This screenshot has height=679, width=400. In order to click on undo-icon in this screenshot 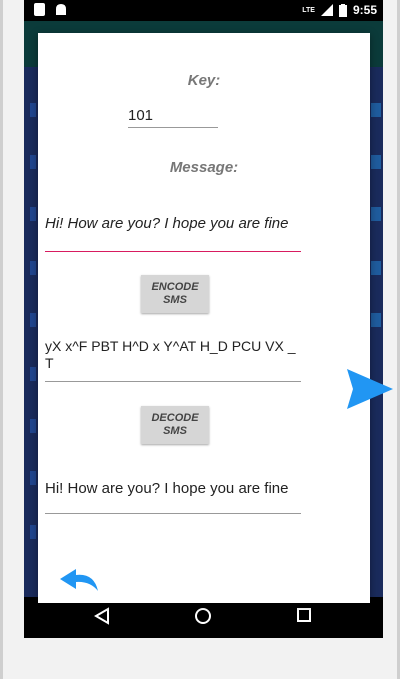, I will do `click(80, 579)`.